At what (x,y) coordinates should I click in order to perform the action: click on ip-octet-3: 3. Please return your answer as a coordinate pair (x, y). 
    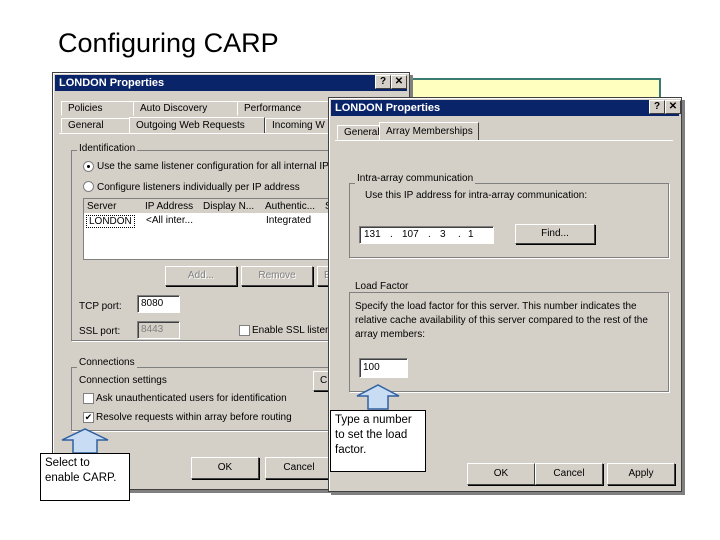
    Looking at the image, I should click on (443, 234).